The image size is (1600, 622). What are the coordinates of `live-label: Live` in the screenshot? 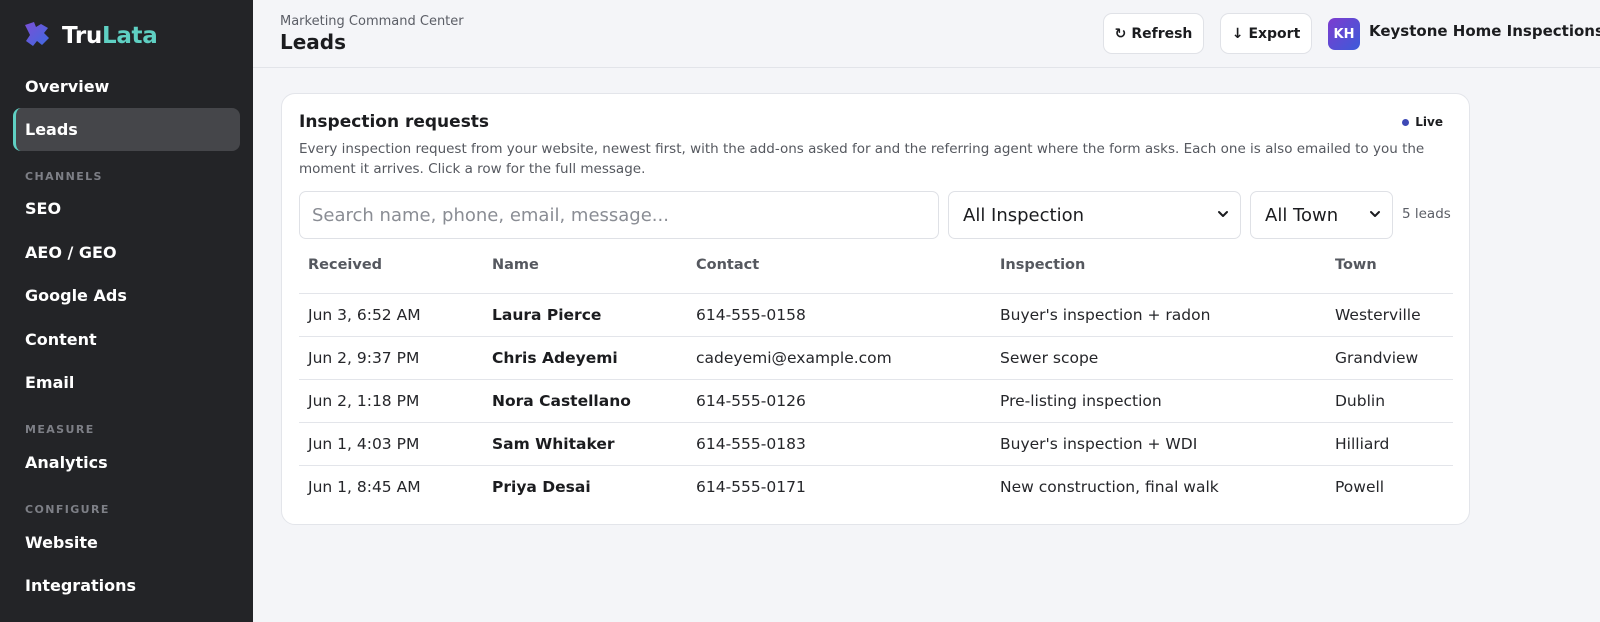 It's located at (1429, 122).